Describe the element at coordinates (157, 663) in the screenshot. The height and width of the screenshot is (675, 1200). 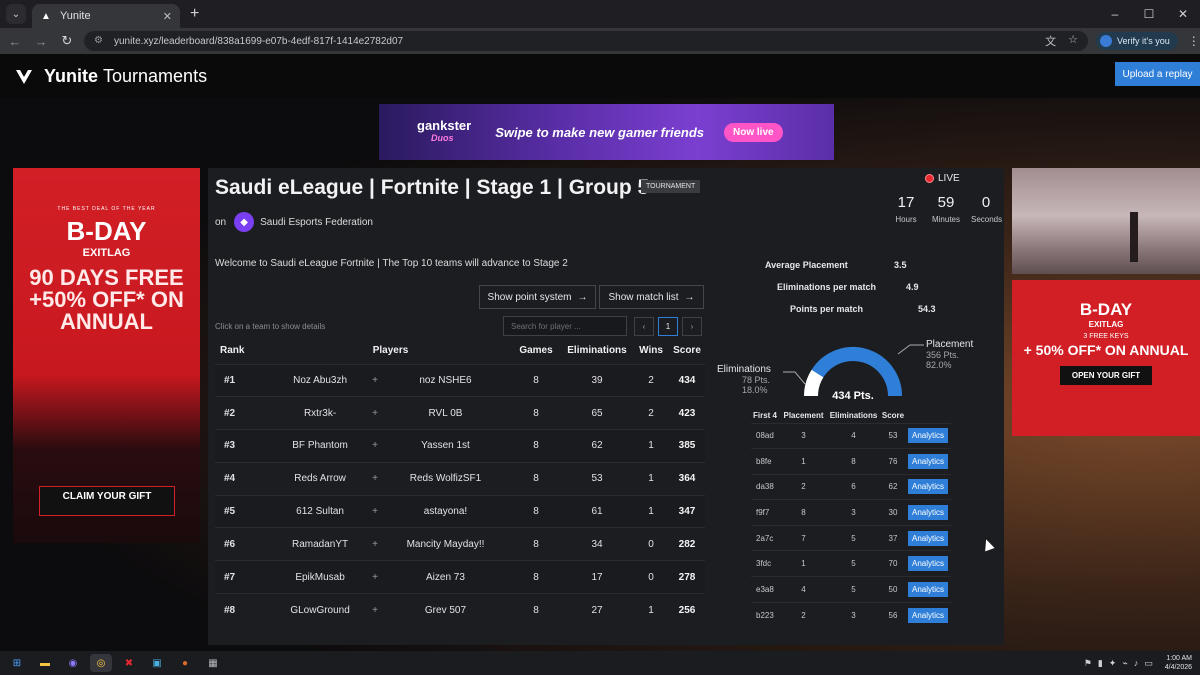
I see `app-f-icon: ▣` at that location.